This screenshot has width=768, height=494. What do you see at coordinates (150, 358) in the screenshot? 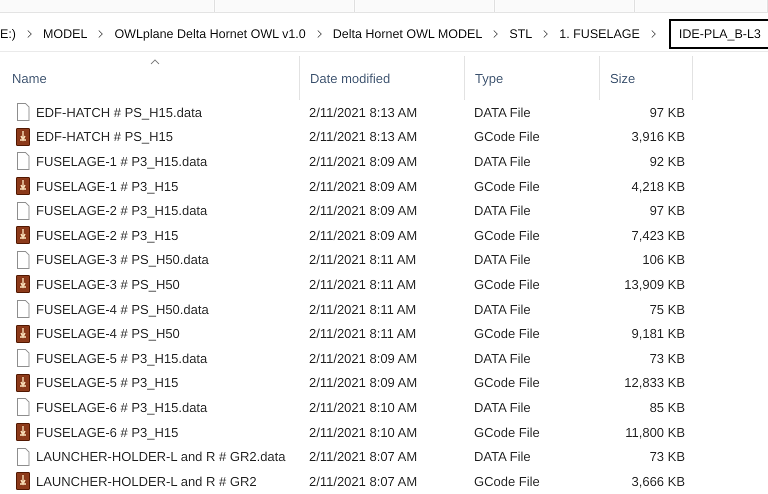
I see `file-name: FUSELAGE-5 # P3_H15.data` at bounding box center [150, 358].